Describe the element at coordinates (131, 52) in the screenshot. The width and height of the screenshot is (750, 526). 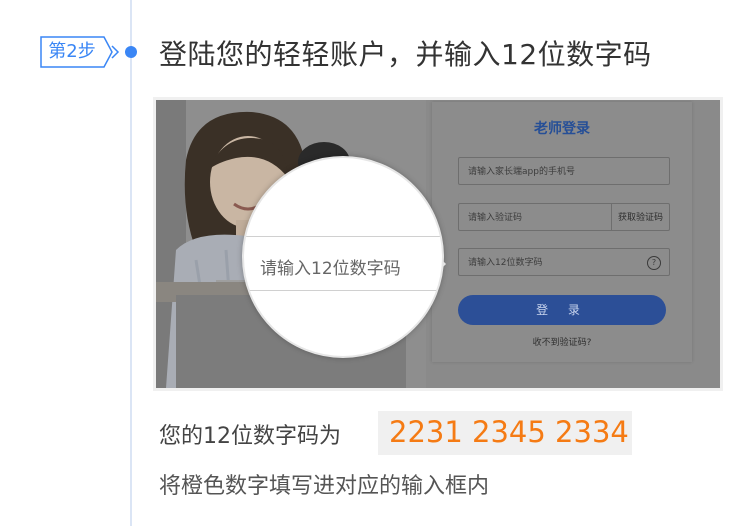
I see `timeline-dot` at that location.